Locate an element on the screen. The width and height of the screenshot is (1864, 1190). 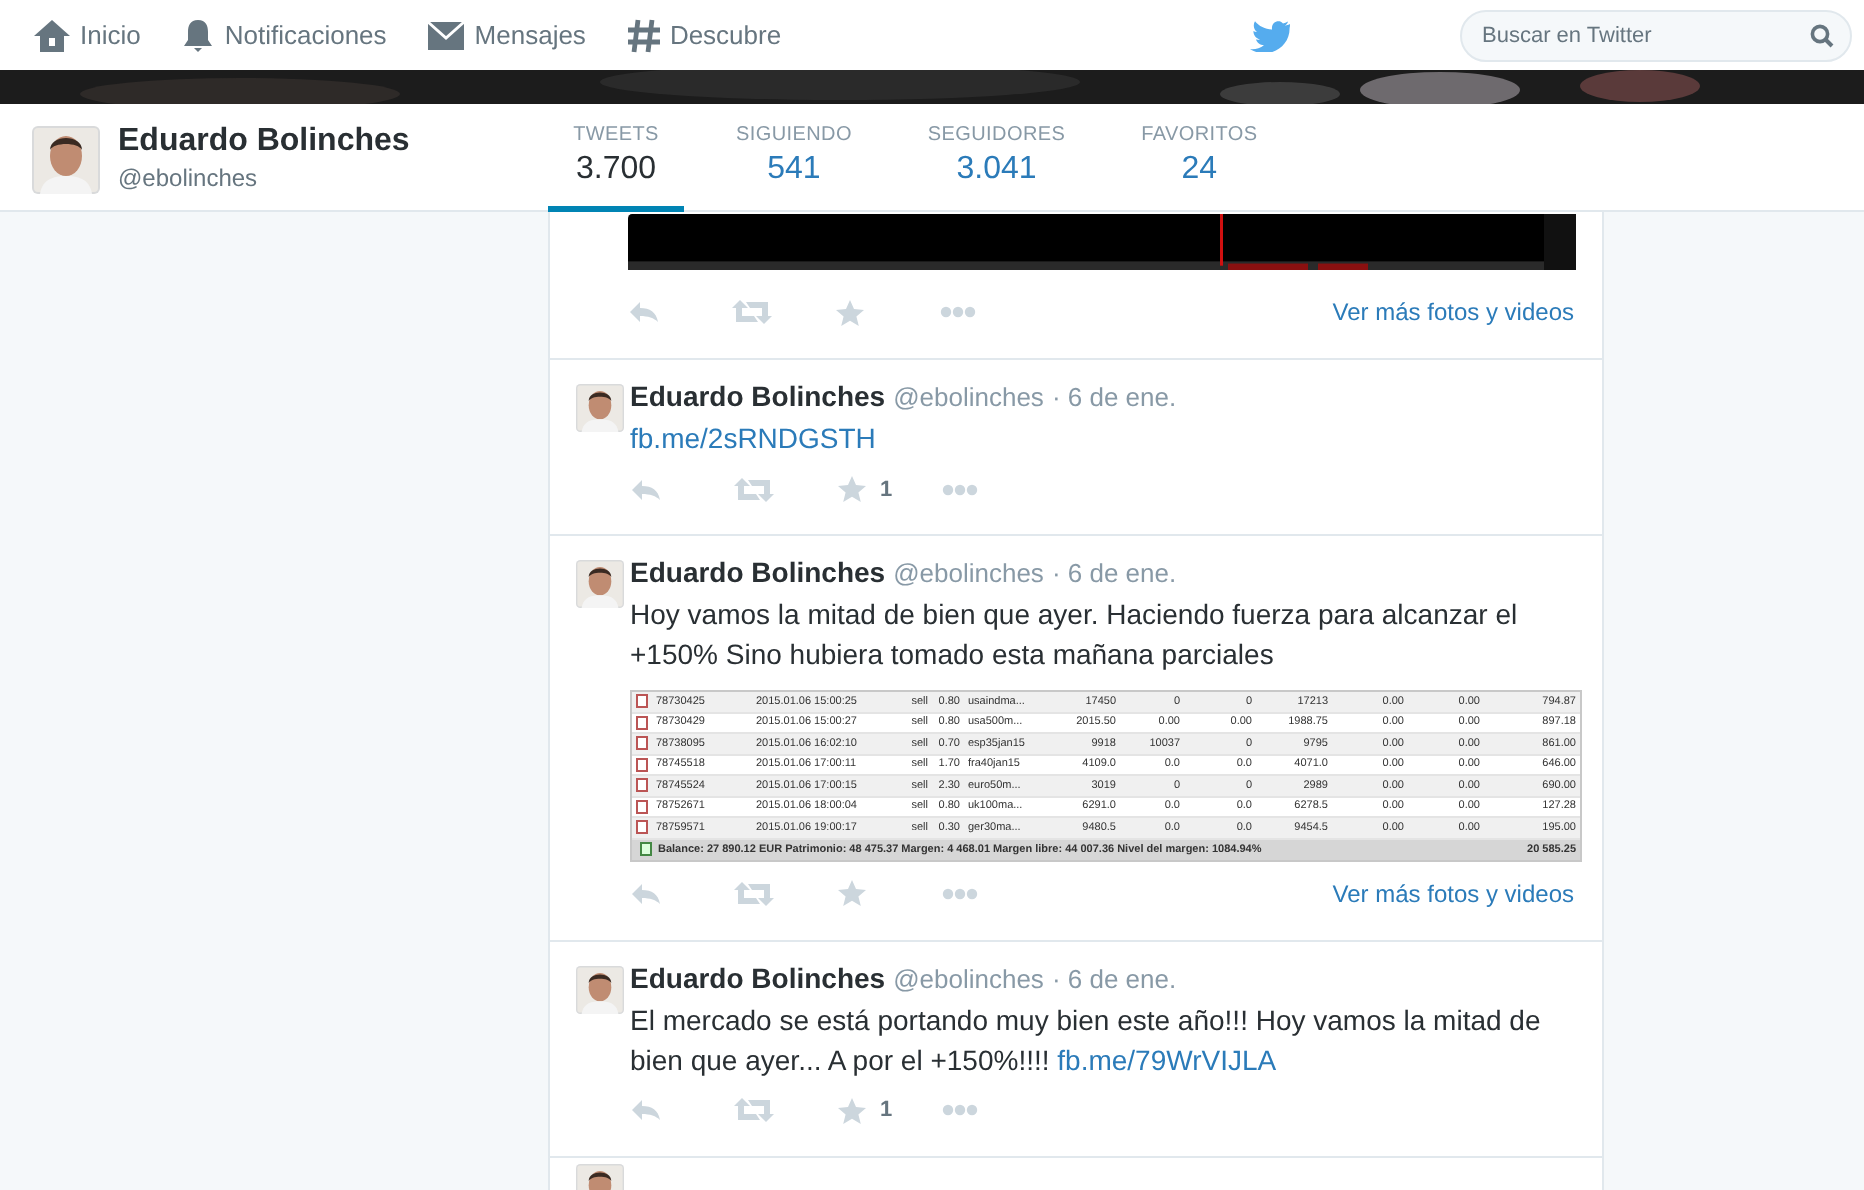
home-icon is located at coordinates (52, 35).